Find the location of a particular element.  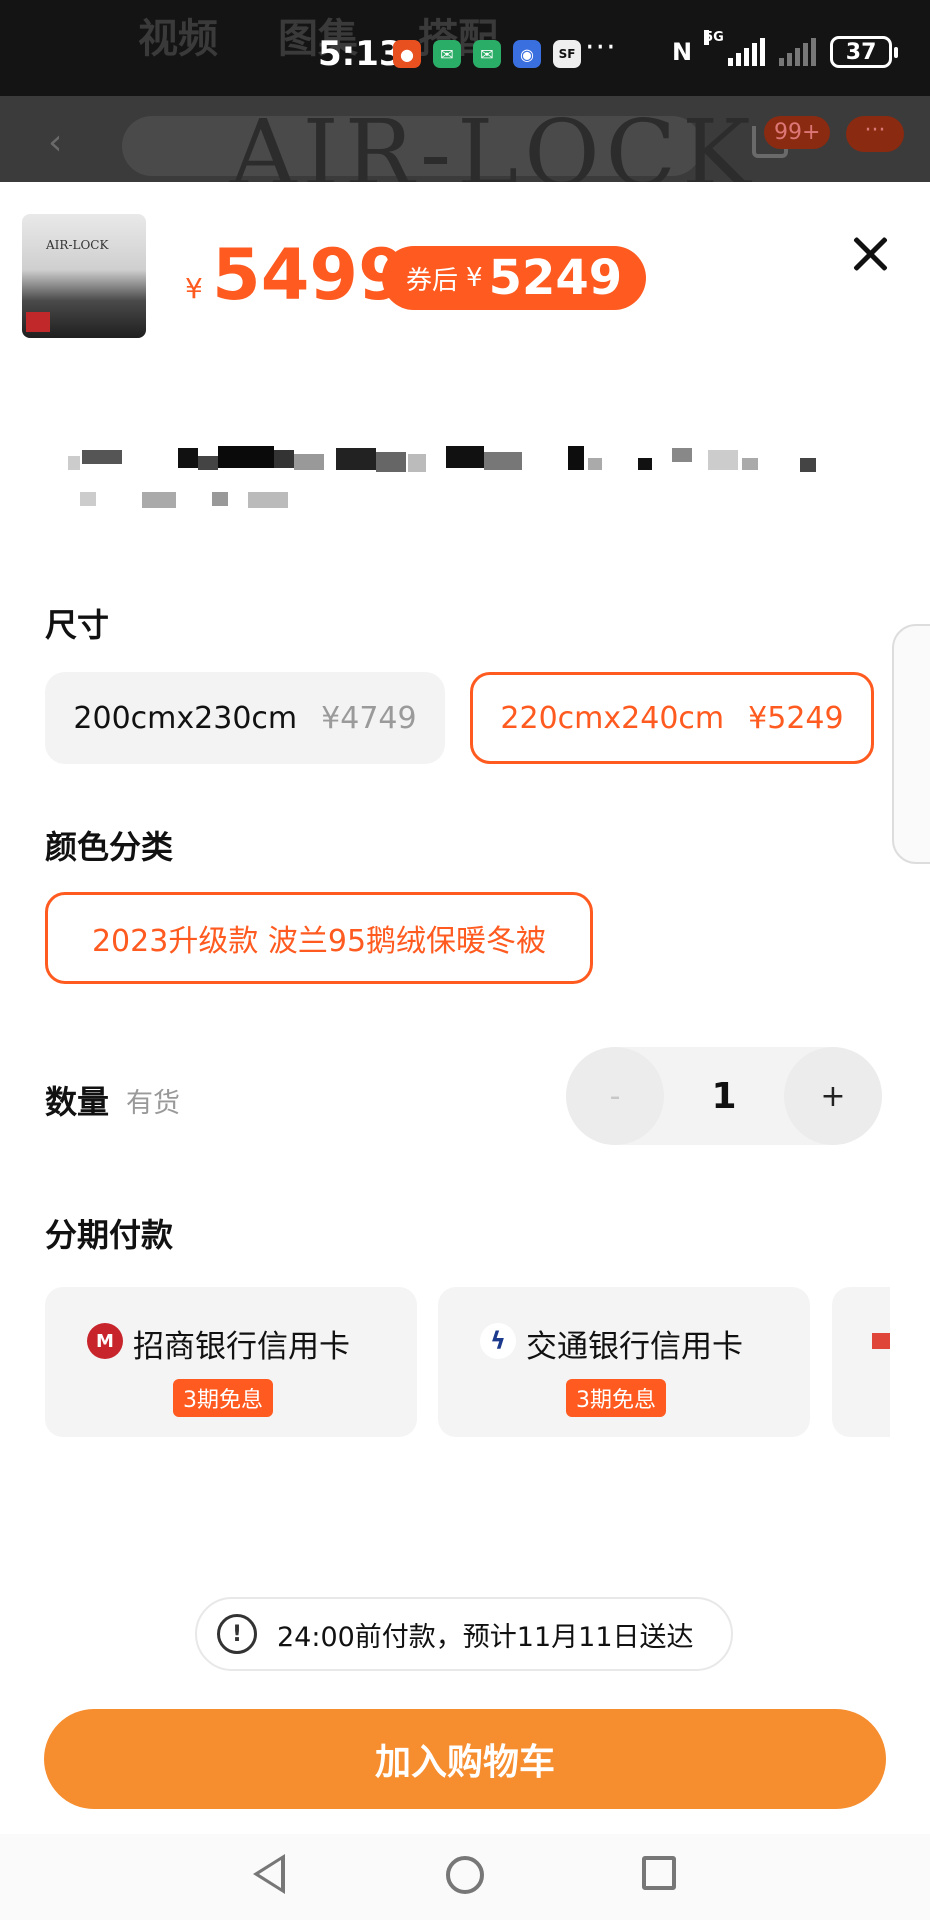

bocom-bank-icon: ϟ is located at coordinates (498, 1341).